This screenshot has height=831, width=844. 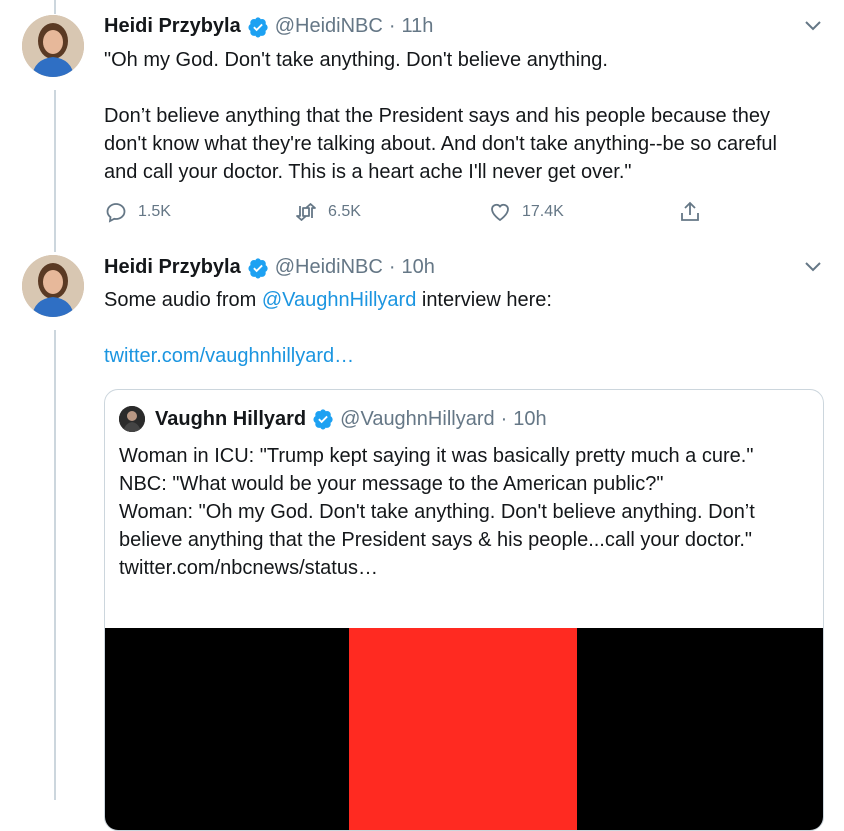 I want to click on quoted-timestamp: 10h, so click(x=530, y=418).